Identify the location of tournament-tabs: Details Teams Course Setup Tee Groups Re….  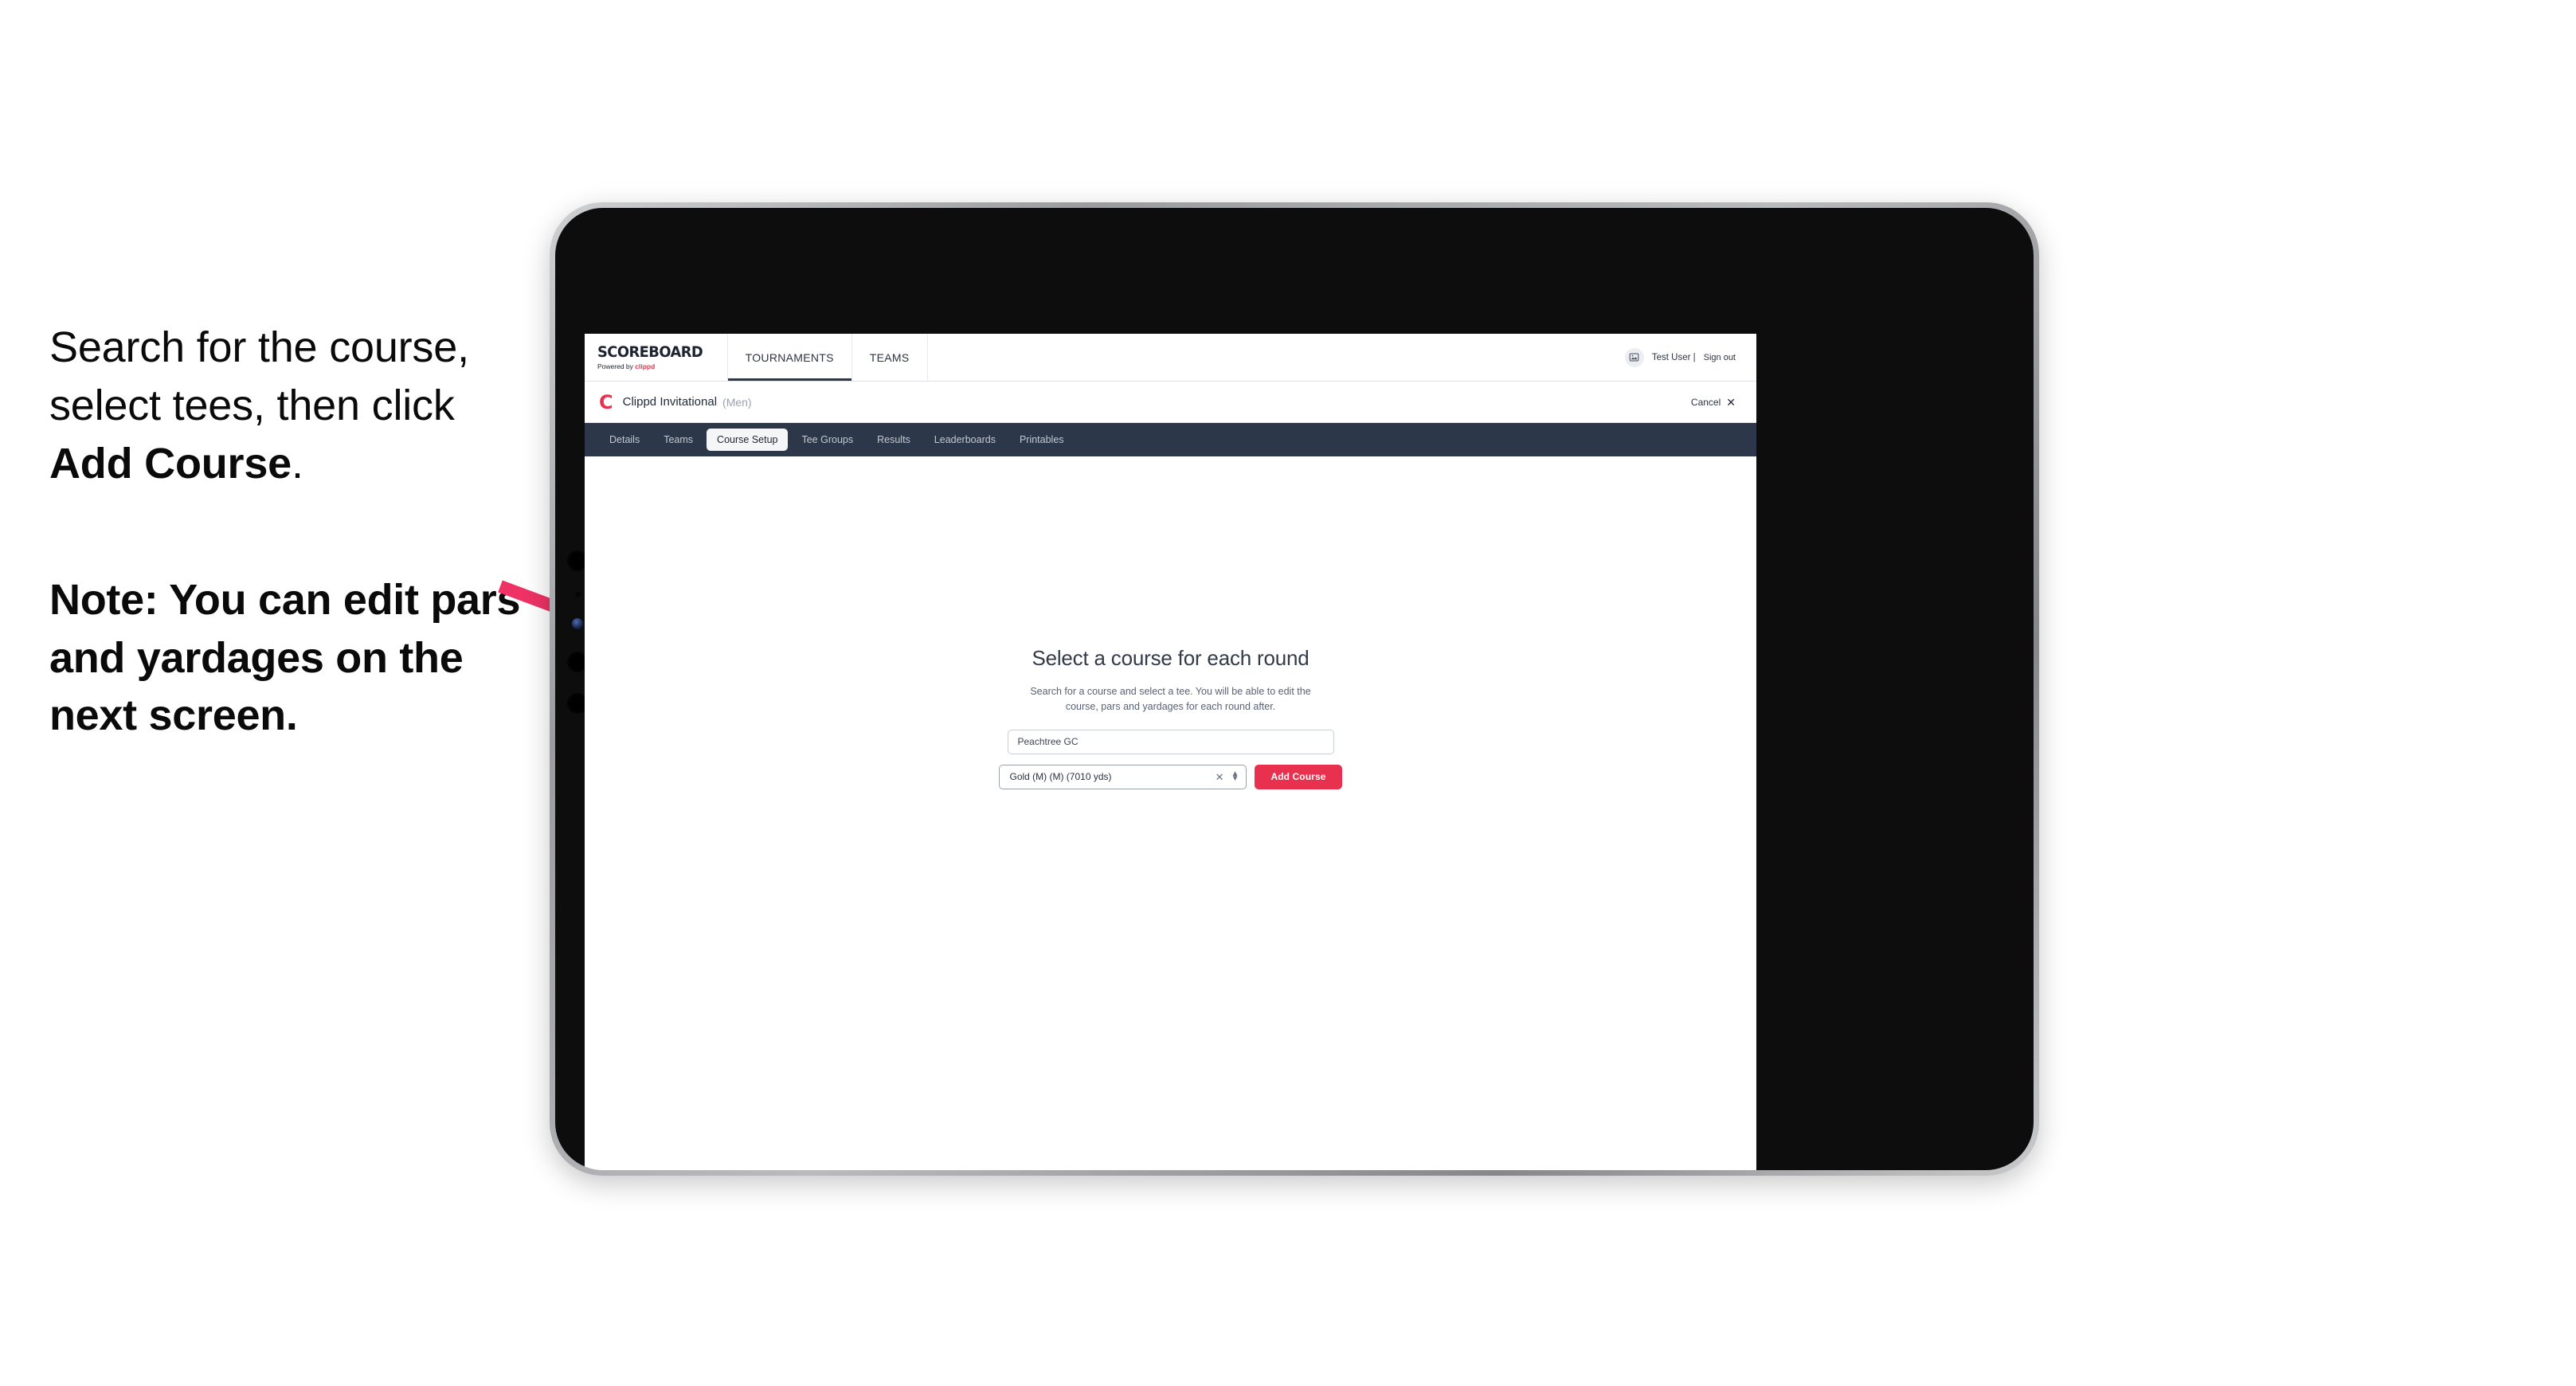
(1170, 439).